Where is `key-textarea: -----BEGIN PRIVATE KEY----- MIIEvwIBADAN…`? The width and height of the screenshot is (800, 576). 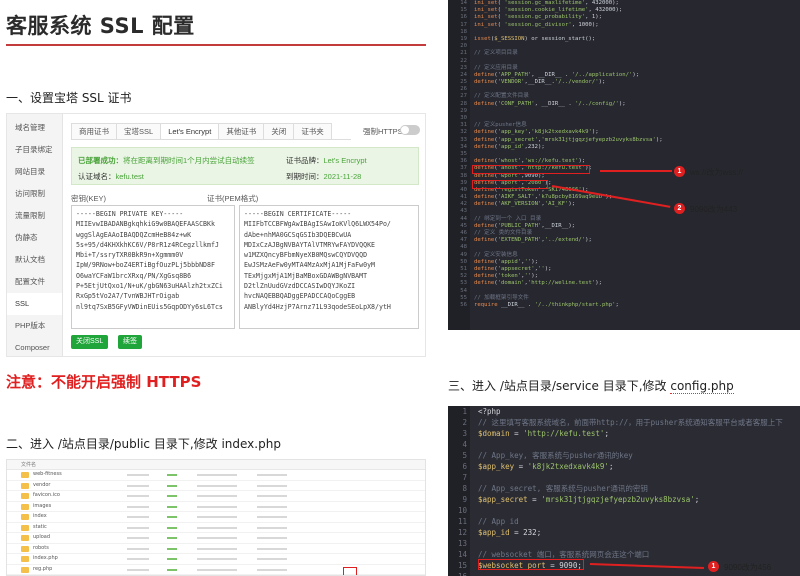 key-textarea: -----BEGIN PRIVATE KEY----- MIIEvwIBADAN… is located at coordinates (153, 267).